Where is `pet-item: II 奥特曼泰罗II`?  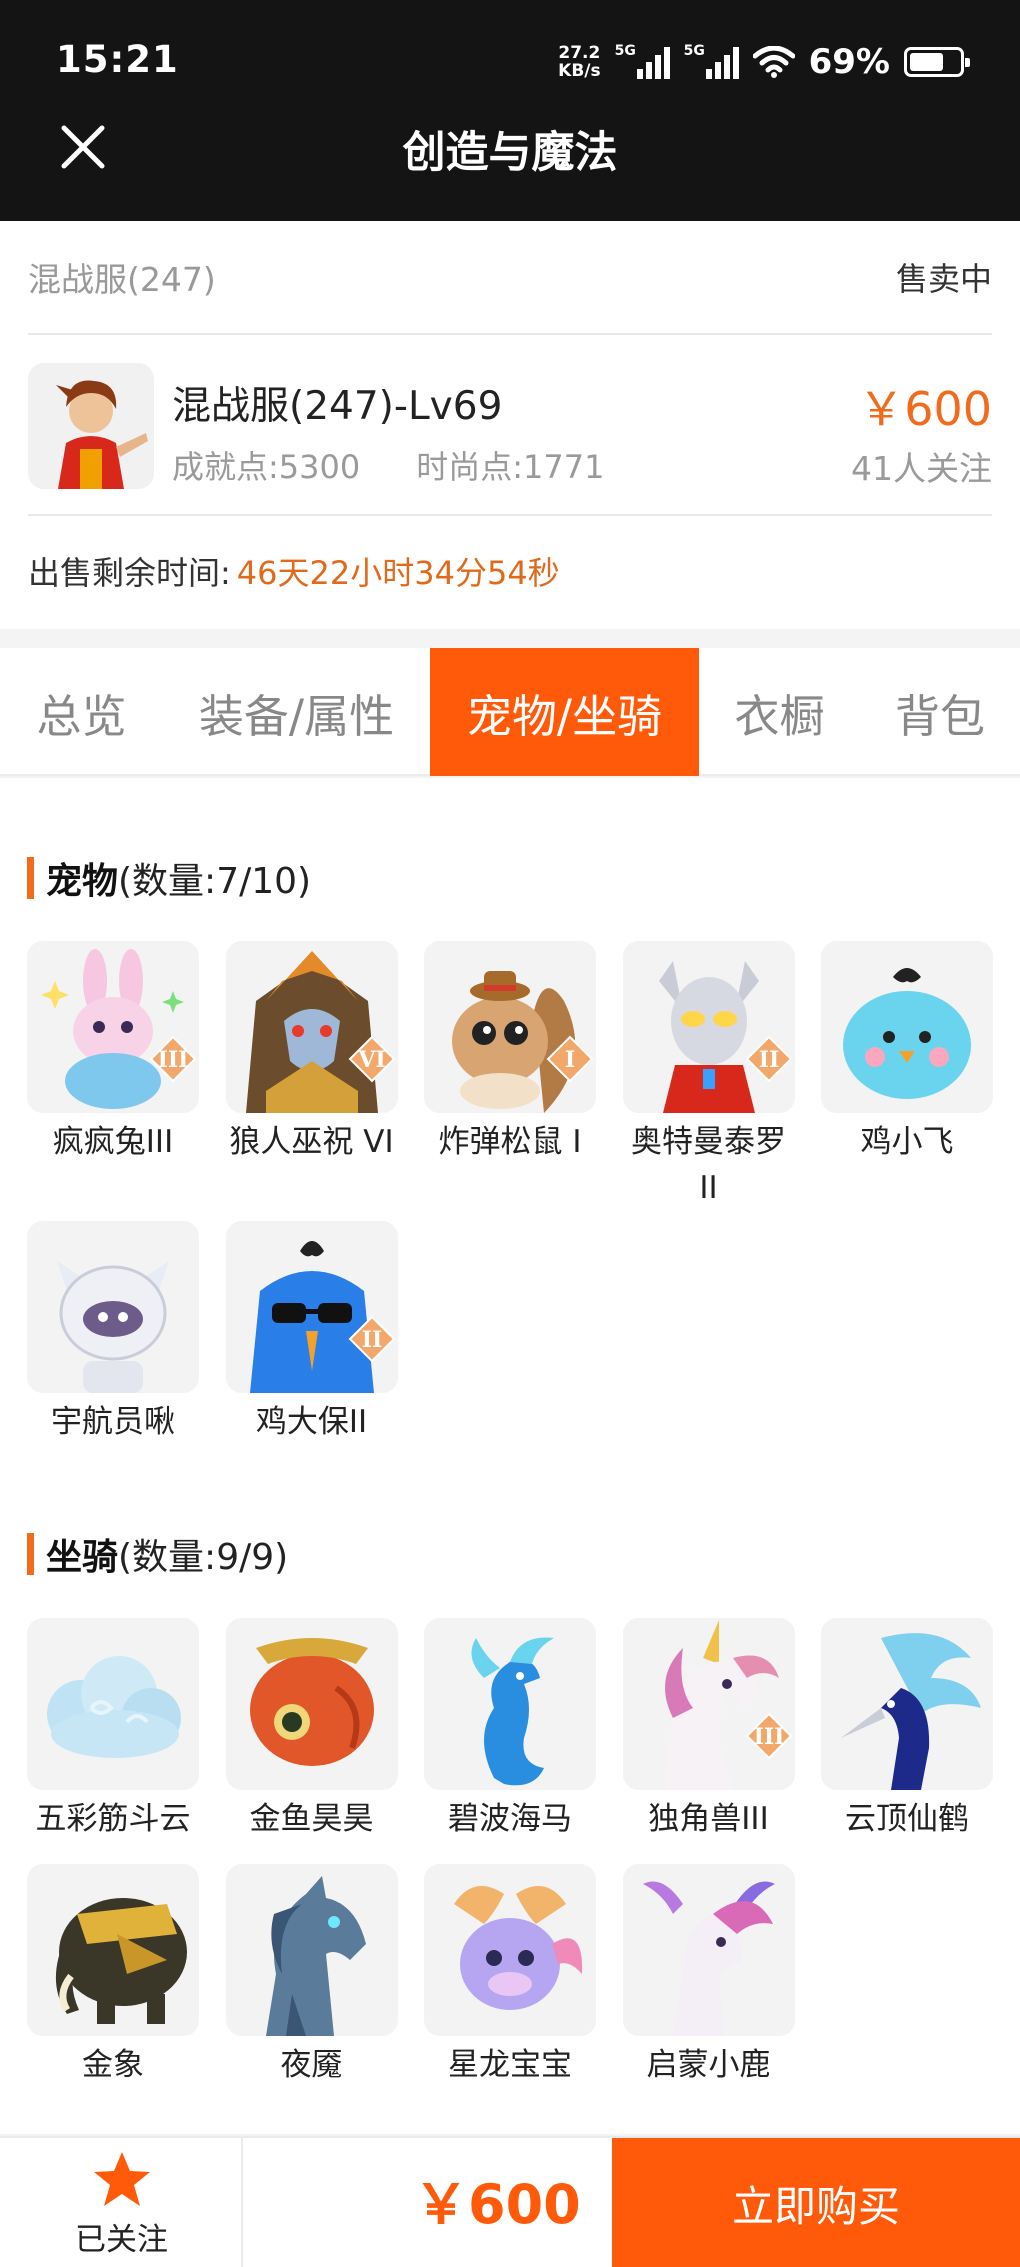
pet-item: II 奥特曼泰罗II is located at coordinates (708, 1076).